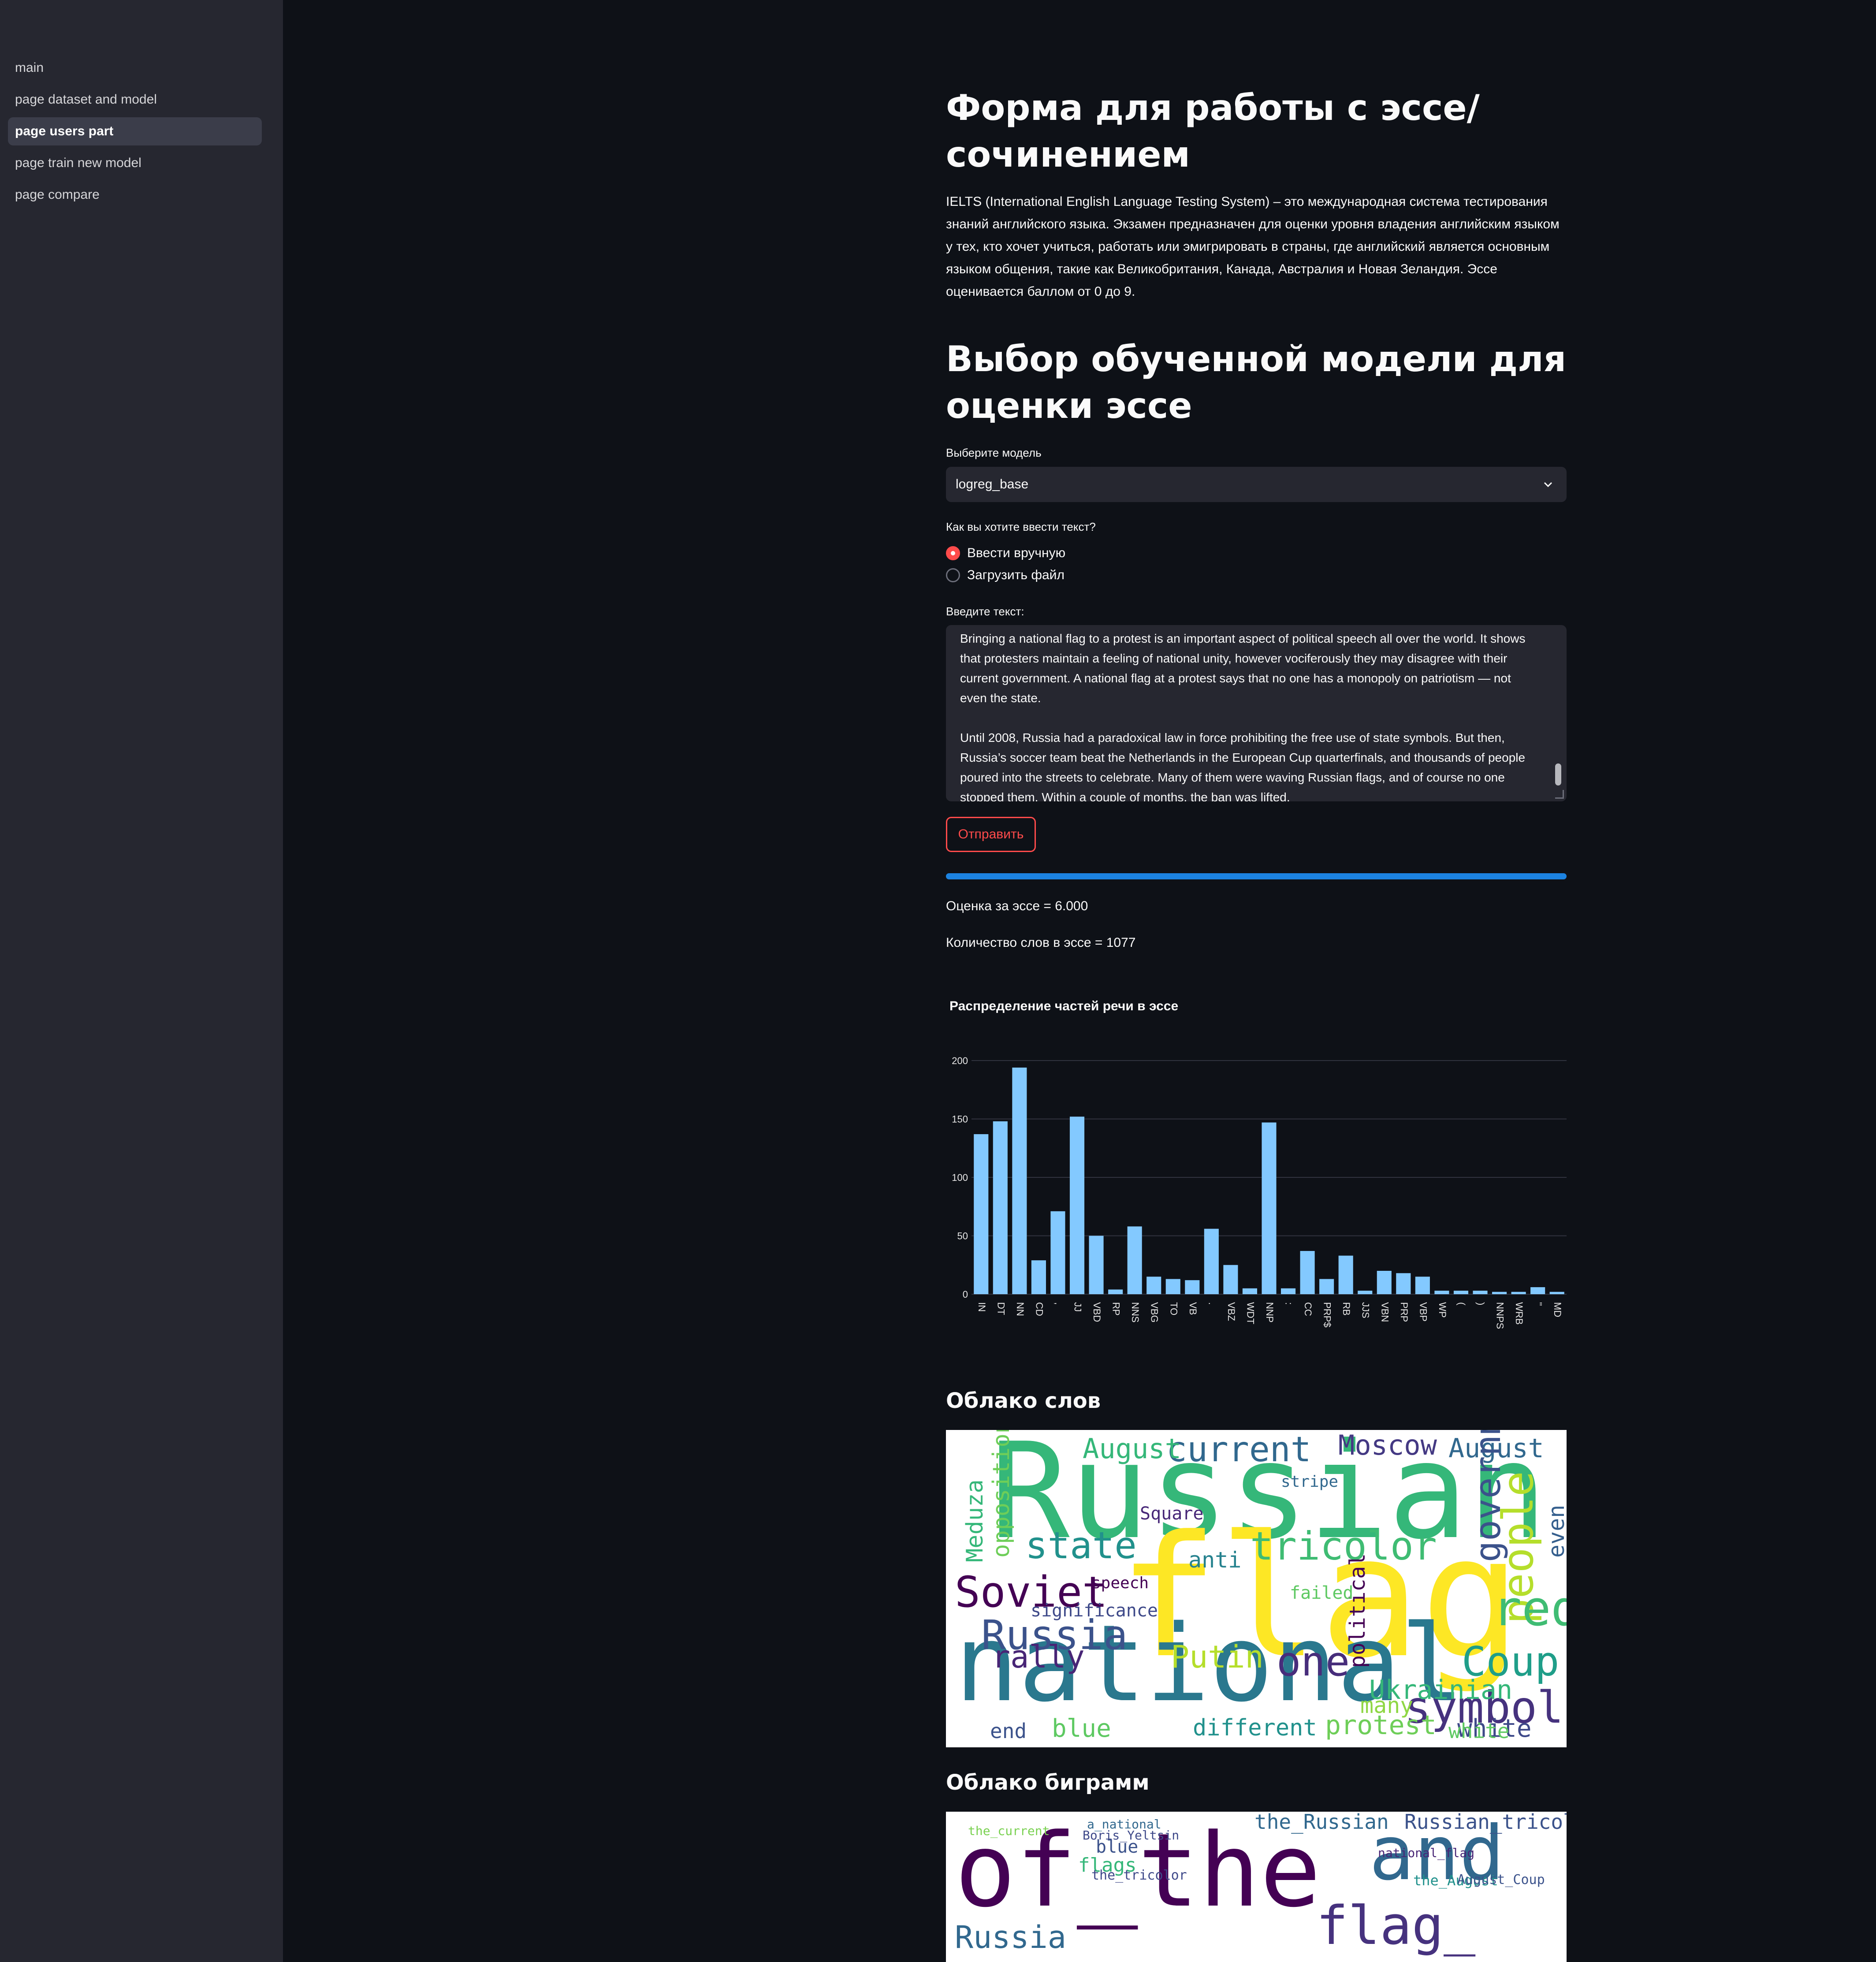  I want to click on x-tick-label: CD, so click(1039, 1309).